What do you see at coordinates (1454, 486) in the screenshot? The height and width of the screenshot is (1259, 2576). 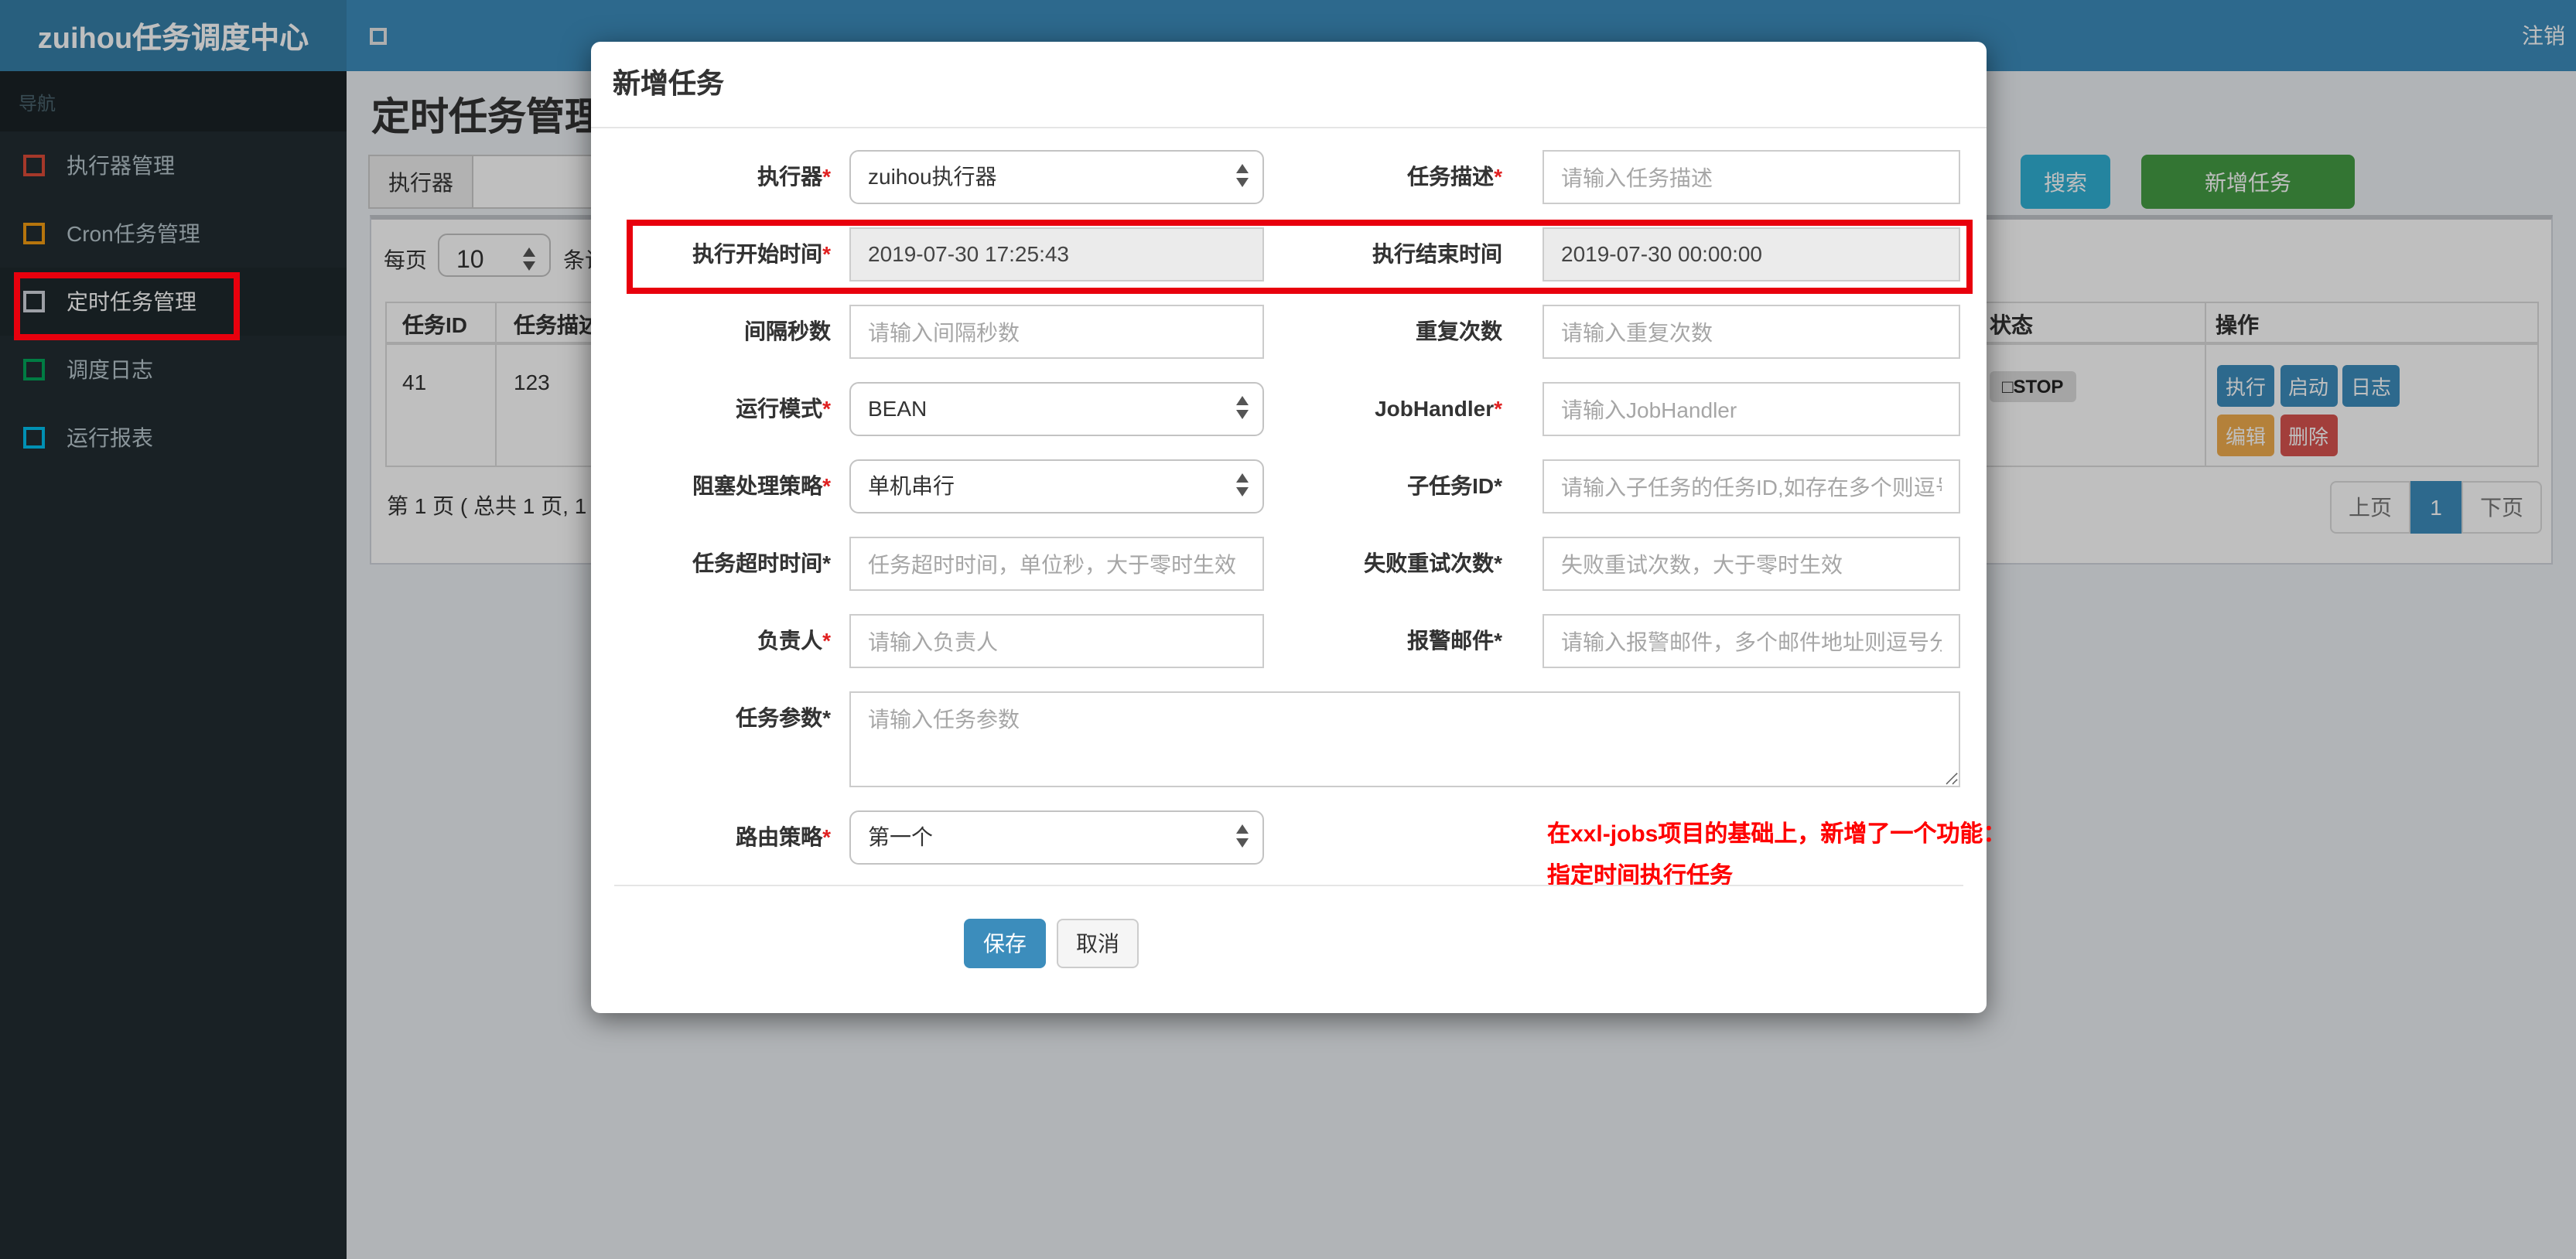 I see `field-label: 子任务ID*` at bounding box center [1454, 486].